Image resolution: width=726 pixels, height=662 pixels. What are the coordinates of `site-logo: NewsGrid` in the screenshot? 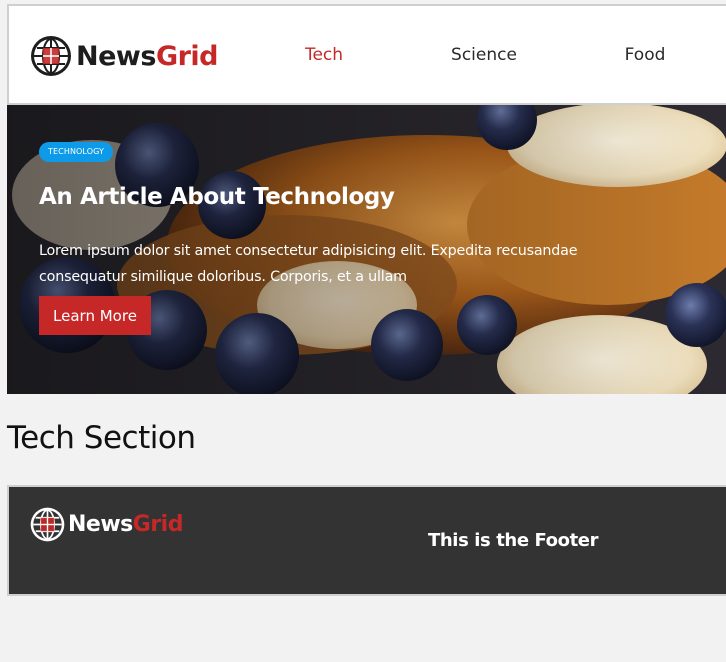 It's located at (124, 56).